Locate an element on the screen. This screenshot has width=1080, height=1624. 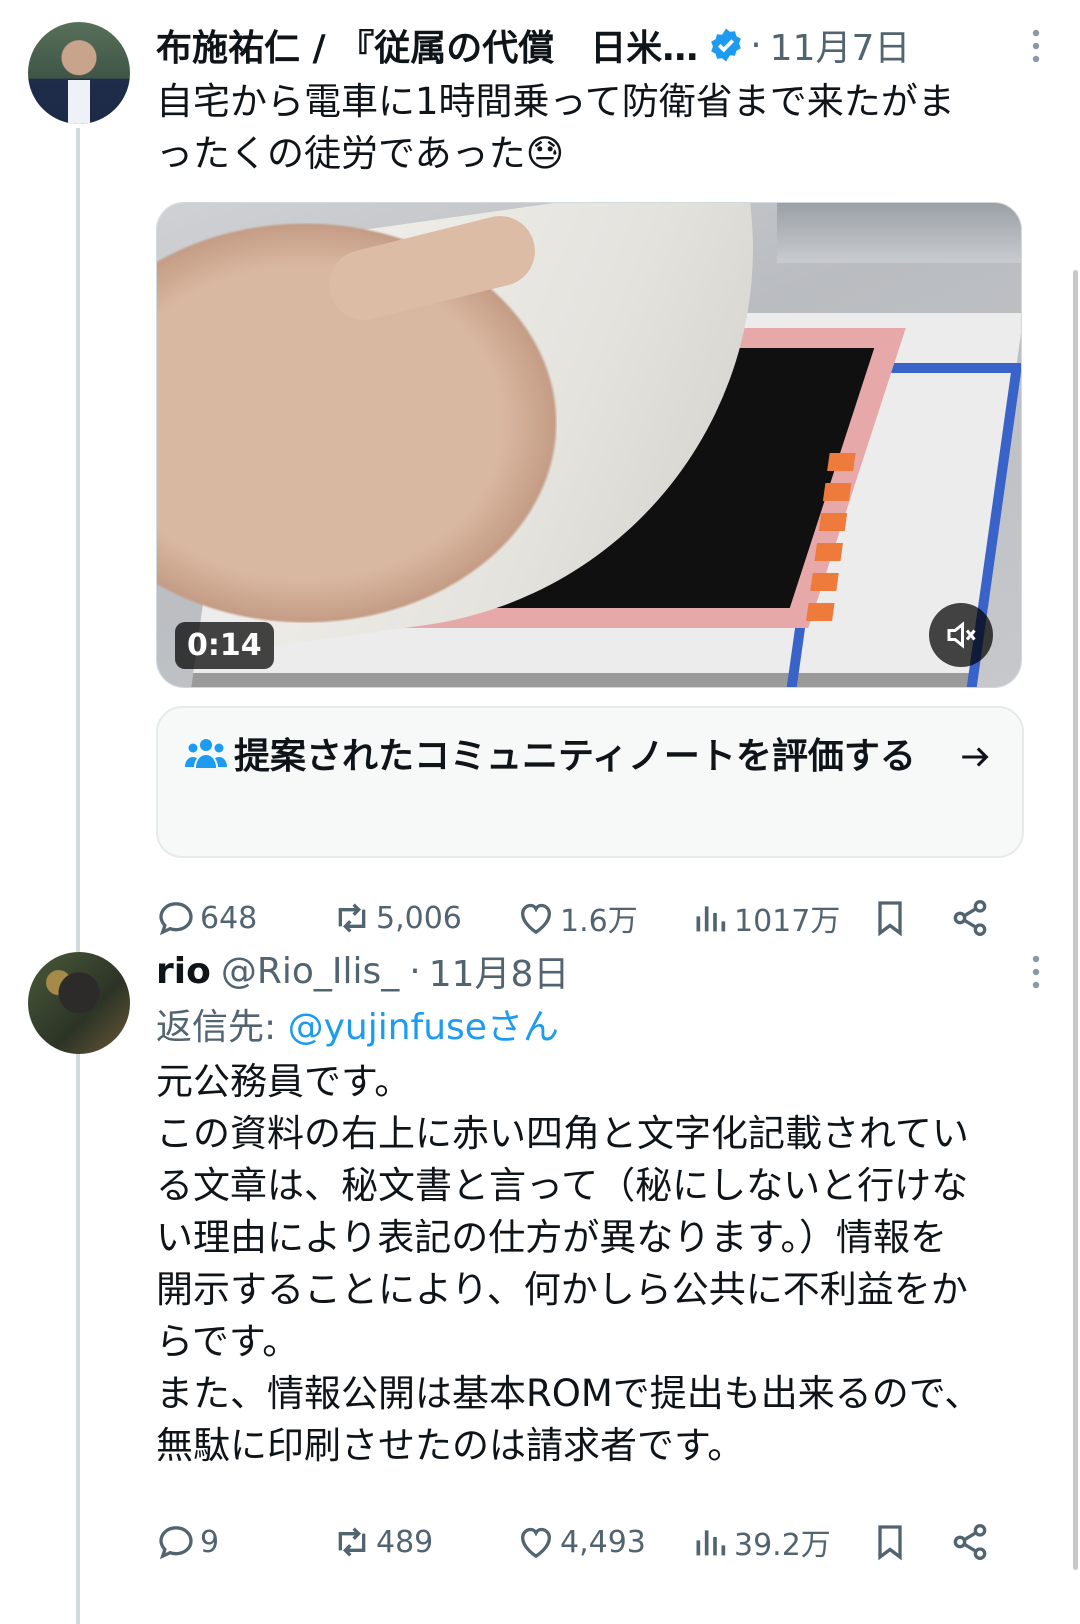
tweet-text: 自宅から電車に1時間乗って防衛省まで来たがま ったくの徒労であった😓 is located at coordinates (588, 128).